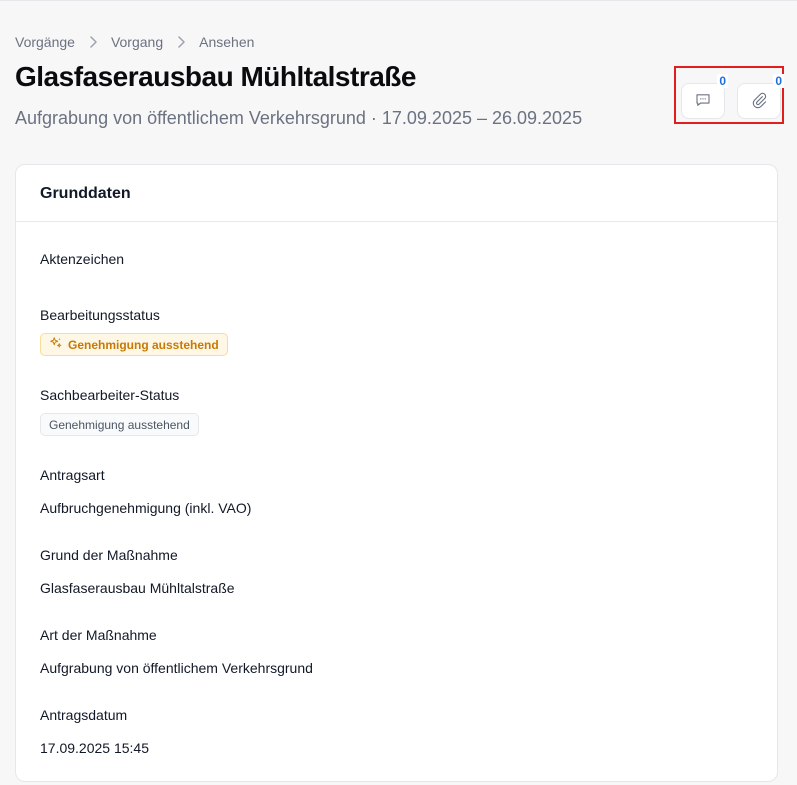 This screenshot has width=797, height=785. What do you see at coordinates (82, 267) in the screenshot?
I see `field-aktenzeichen: Aktenzeichen` at bounding box center [82, 267].